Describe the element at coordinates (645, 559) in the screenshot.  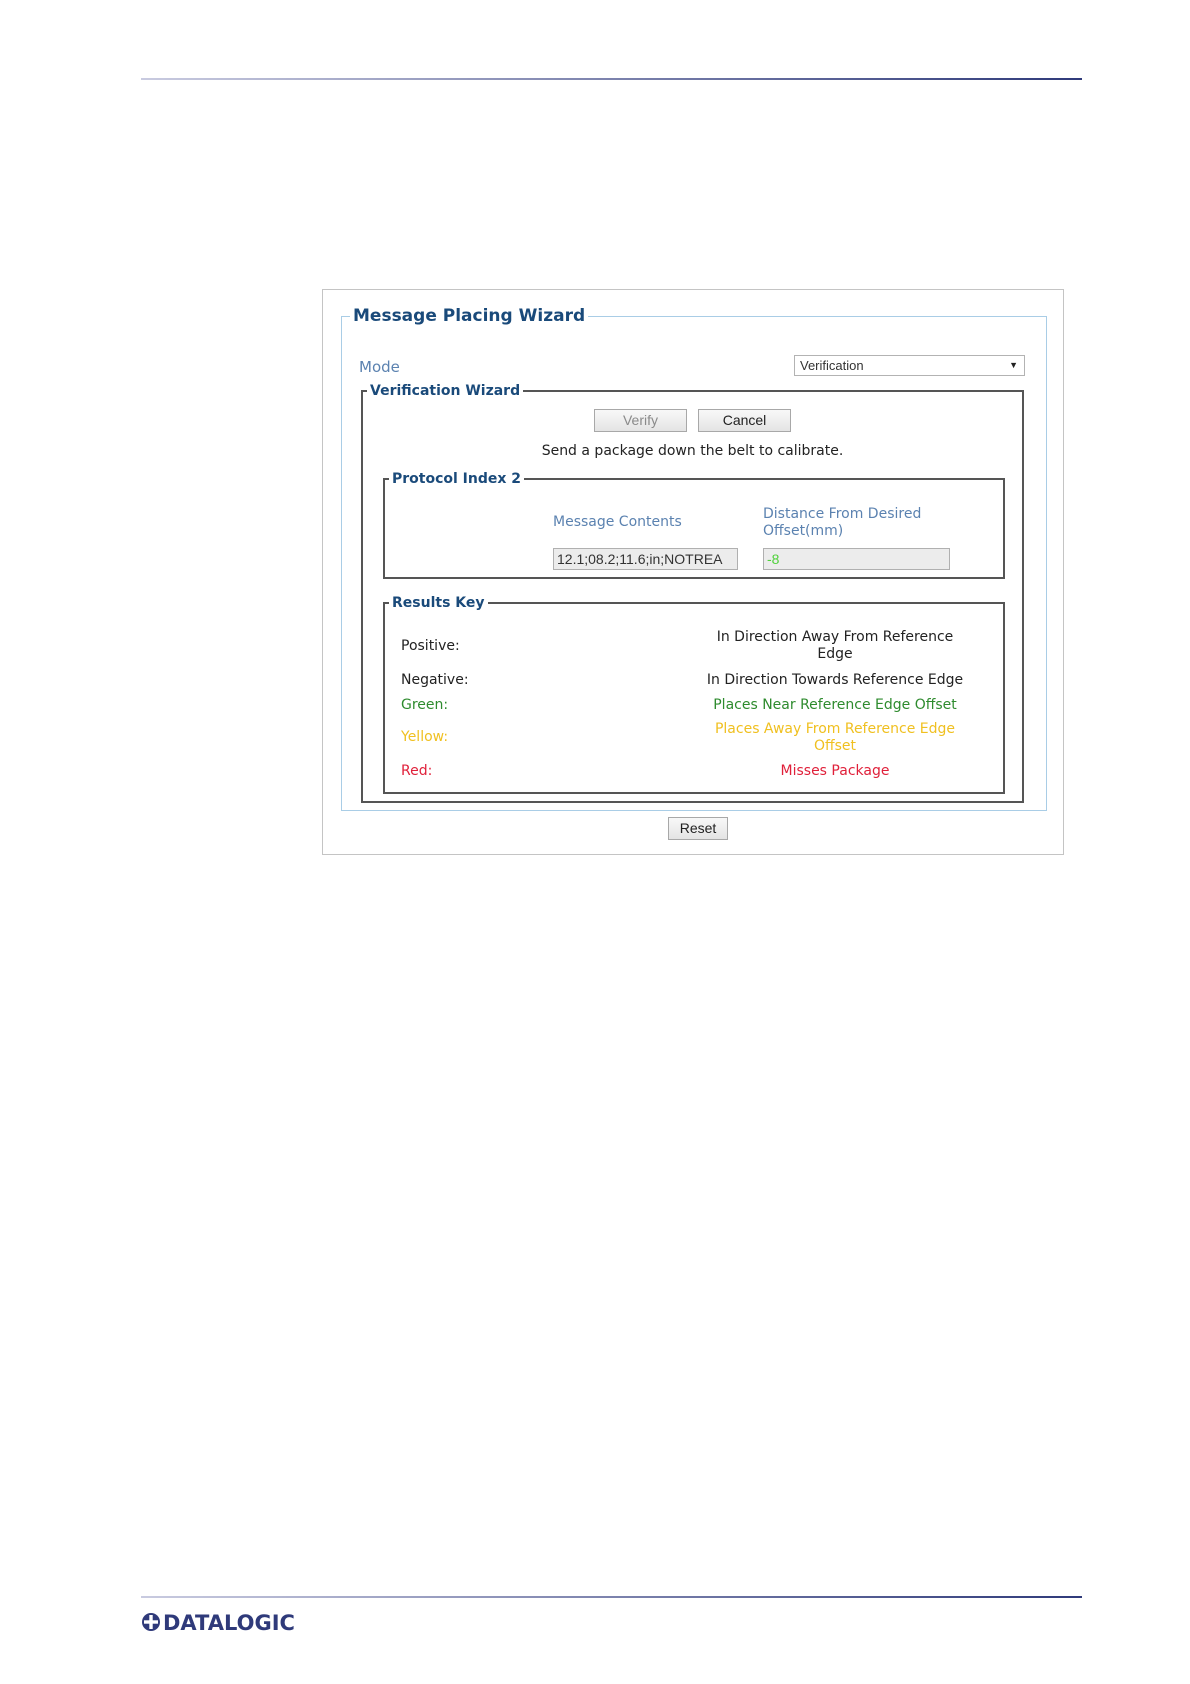
I see `message-contents-field: 12.1;08.2;11.6;in;NOTREA` at that location.